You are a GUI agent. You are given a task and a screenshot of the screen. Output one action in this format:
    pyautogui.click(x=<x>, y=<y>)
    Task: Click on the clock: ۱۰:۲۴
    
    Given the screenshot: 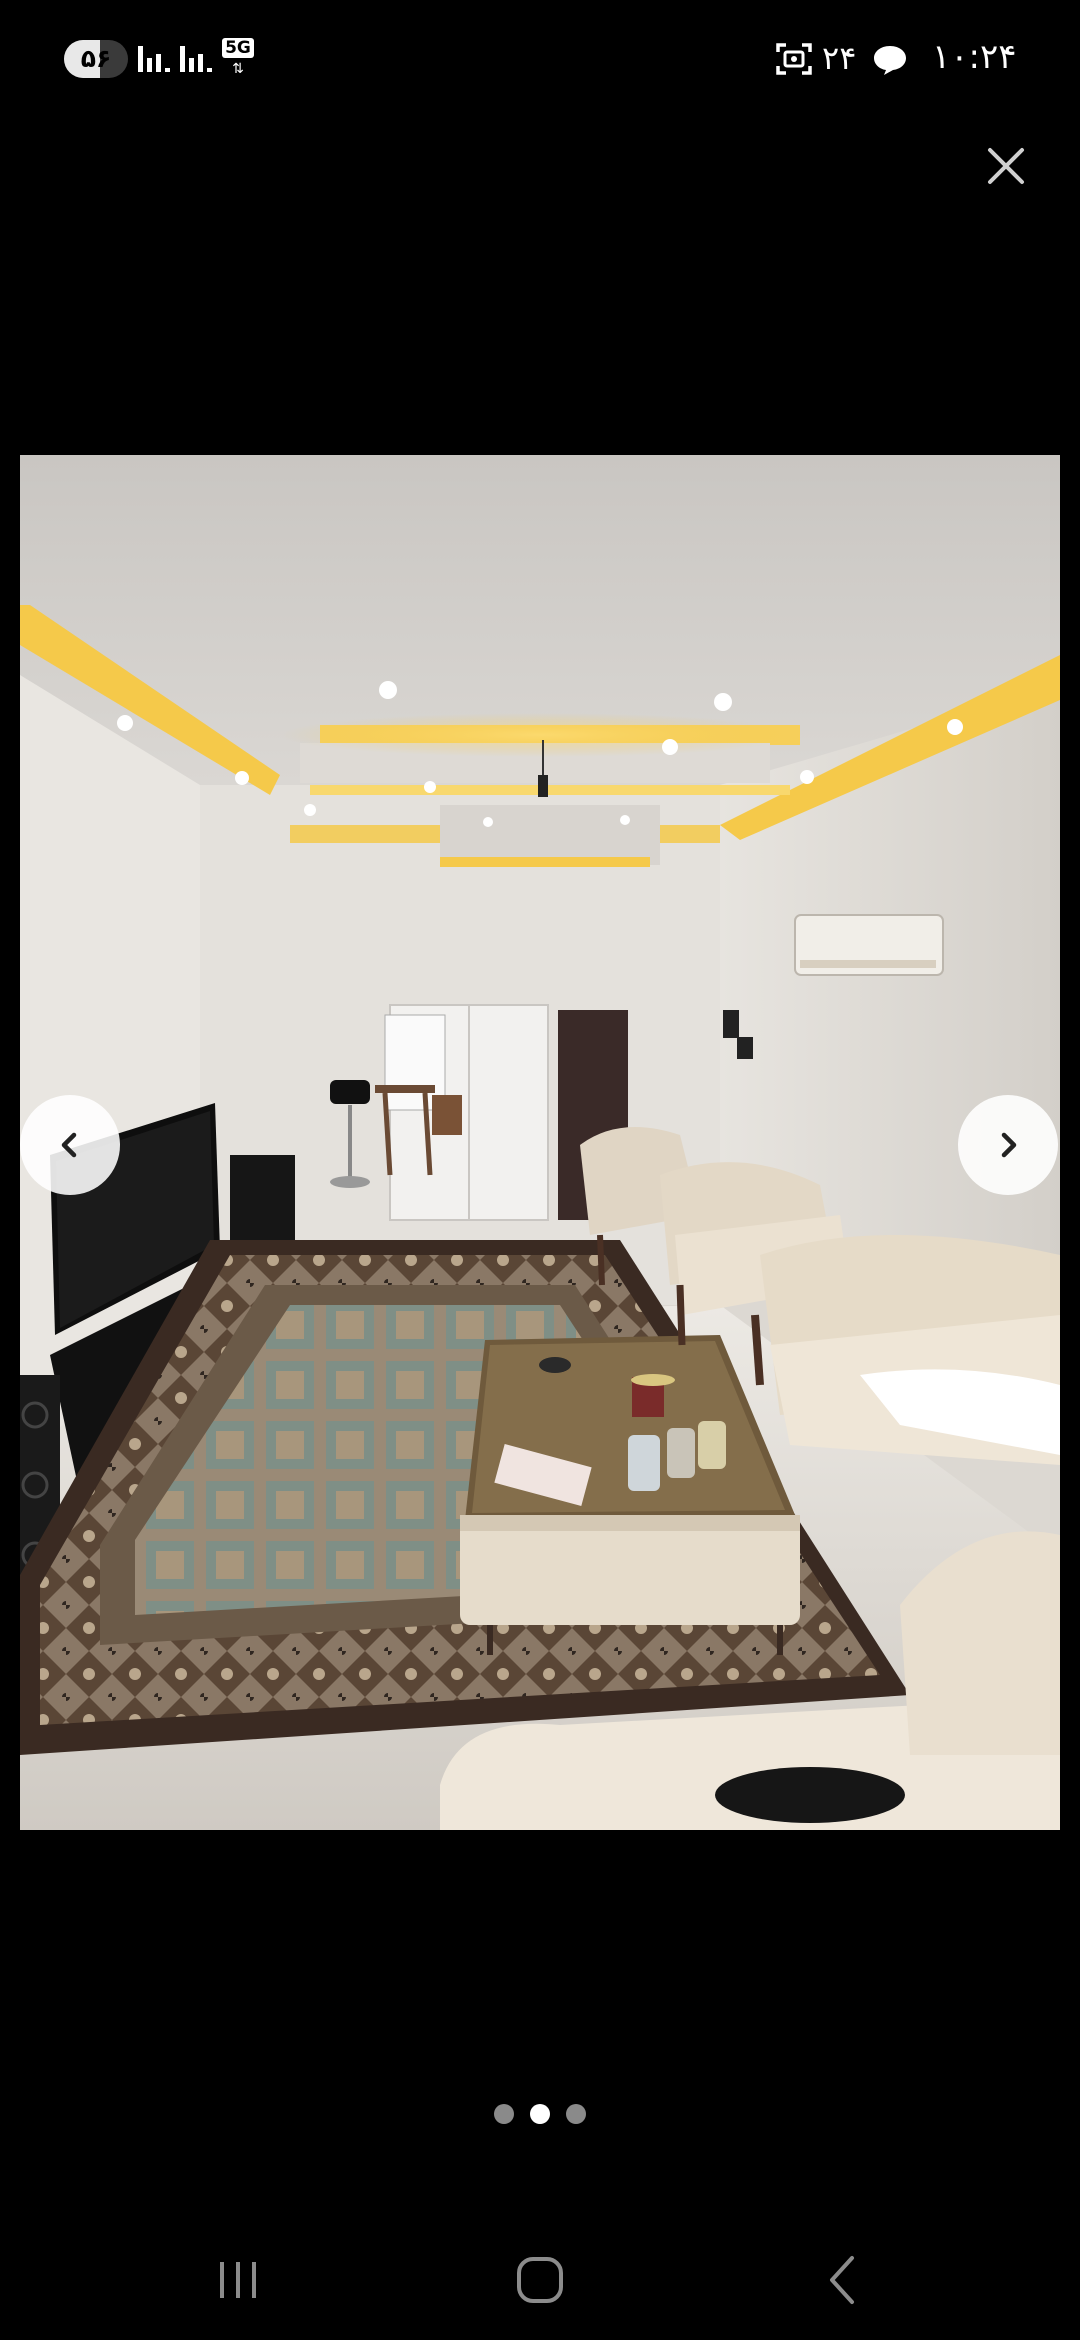 What is the action you would take?
    pyautogui.click(x=974, y=57)
    